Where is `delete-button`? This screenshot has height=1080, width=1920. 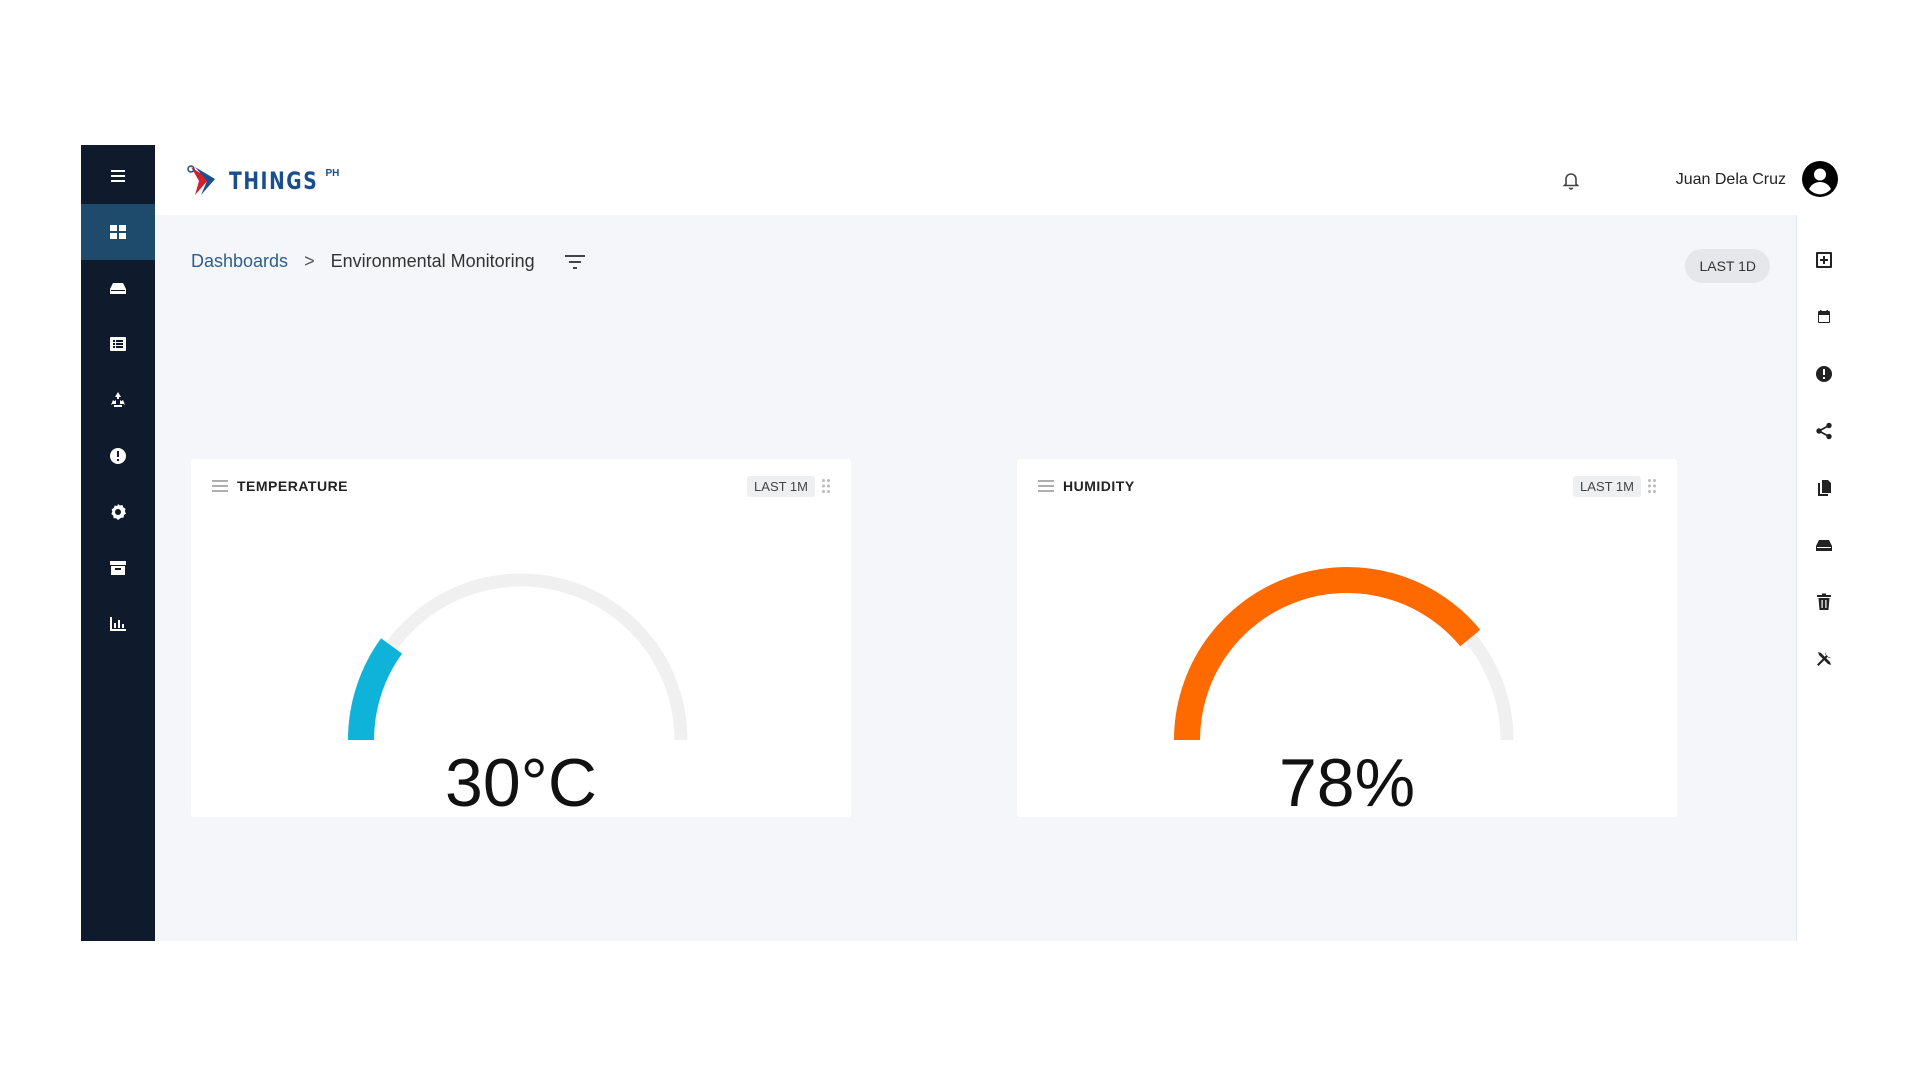 delete-button is located at coordinates (1824, 602).